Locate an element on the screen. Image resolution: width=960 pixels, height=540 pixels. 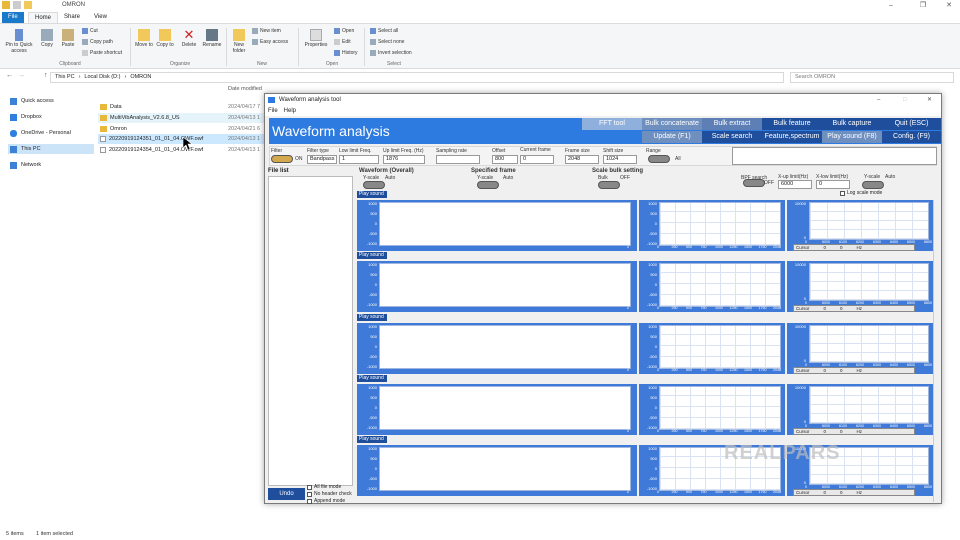
pin-button: Pin to Quick access is located at coordinates (19, 41).